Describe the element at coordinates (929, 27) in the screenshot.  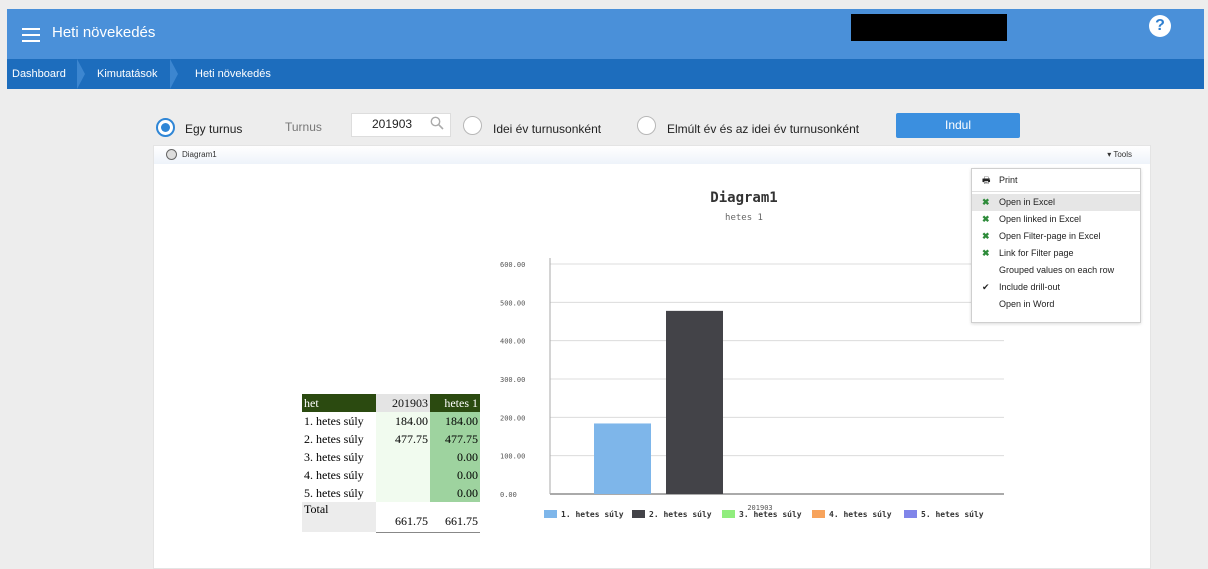
I see `user-name-redacted` at that location.